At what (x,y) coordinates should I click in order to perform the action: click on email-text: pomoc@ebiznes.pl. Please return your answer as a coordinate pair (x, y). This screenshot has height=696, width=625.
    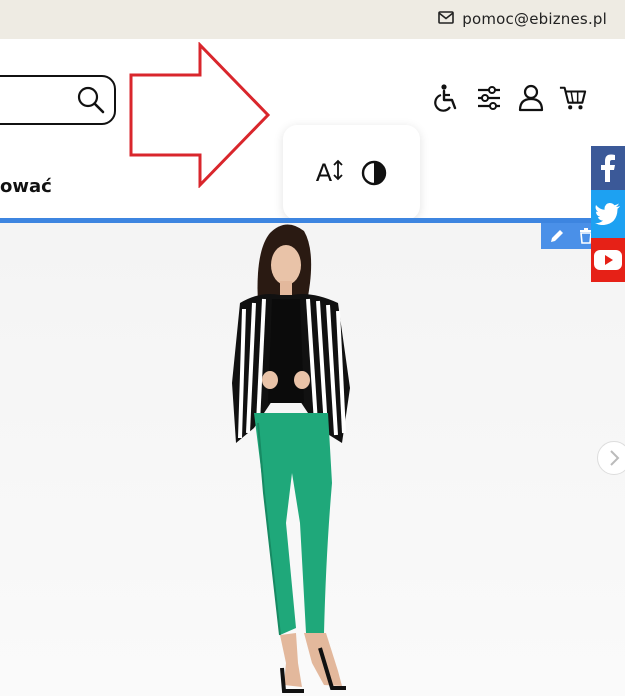
    Looking at the image, I should click on (534, 18).